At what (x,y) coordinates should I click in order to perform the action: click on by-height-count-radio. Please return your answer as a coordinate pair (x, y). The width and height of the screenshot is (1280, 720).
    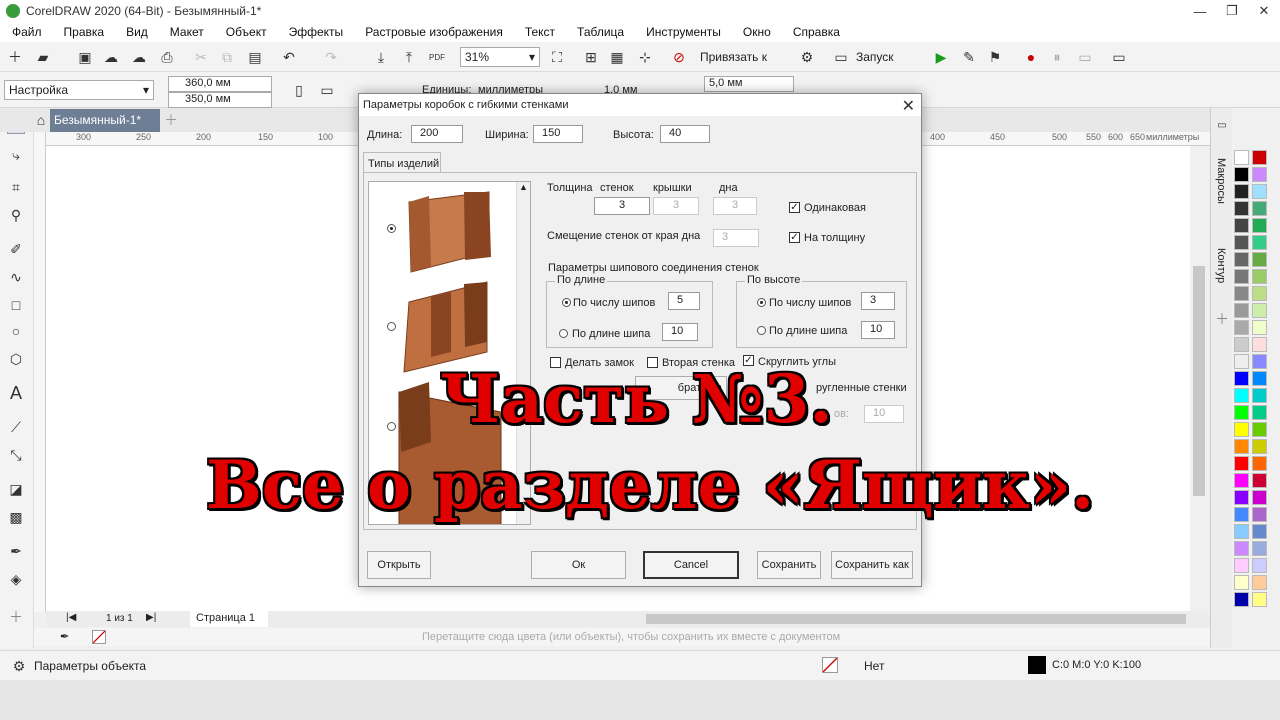
    Looking at the image, I should click on (761, 302).